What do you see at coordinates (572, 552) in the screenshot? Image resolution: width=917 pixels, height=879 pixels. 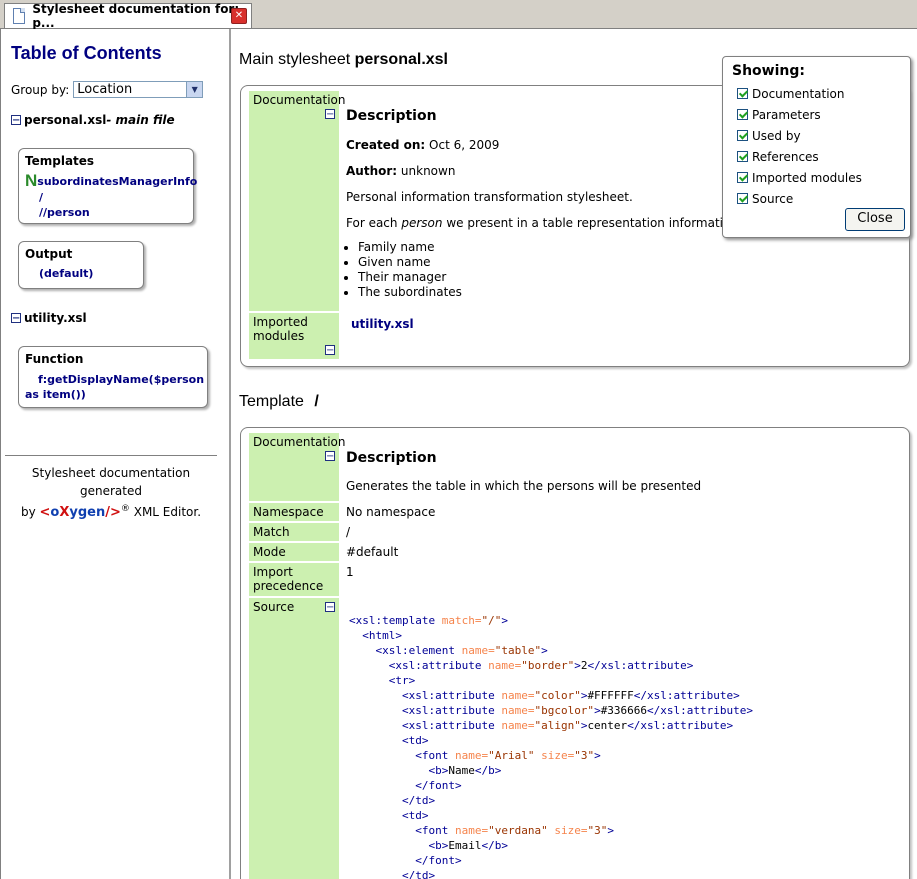 I see `mode-row: Mode #default` at bounding box center [572, 552].